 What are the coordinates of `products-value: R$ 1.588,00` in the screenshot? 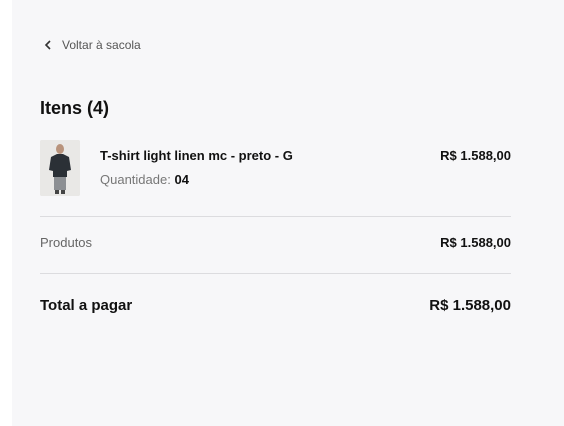 It's located at (475, 242).